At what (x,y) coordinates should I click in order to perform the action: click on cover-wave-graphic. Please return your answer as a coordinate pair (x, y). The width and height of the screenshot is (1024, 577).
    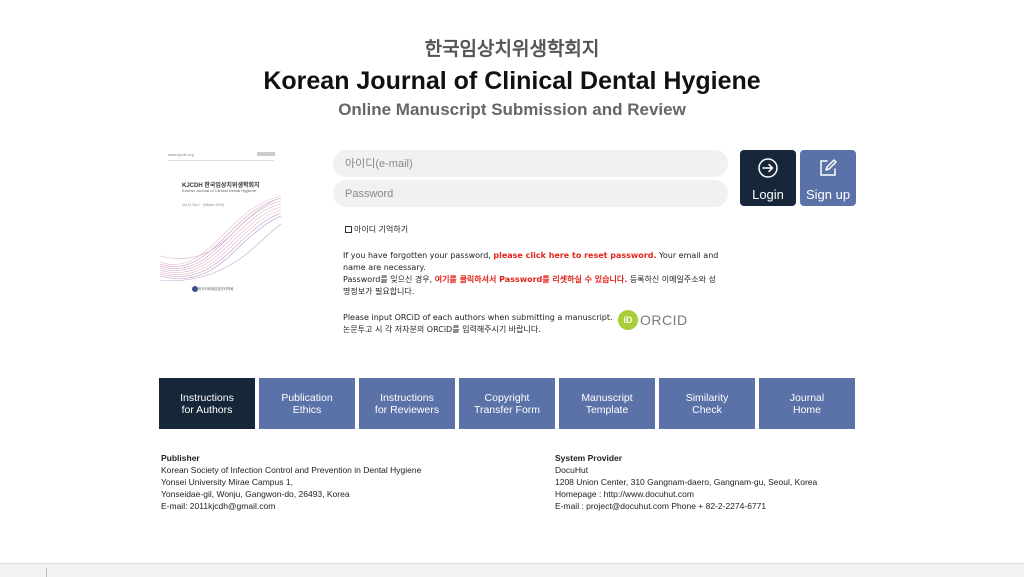
    Looking at the image, I should click on (220, 238).